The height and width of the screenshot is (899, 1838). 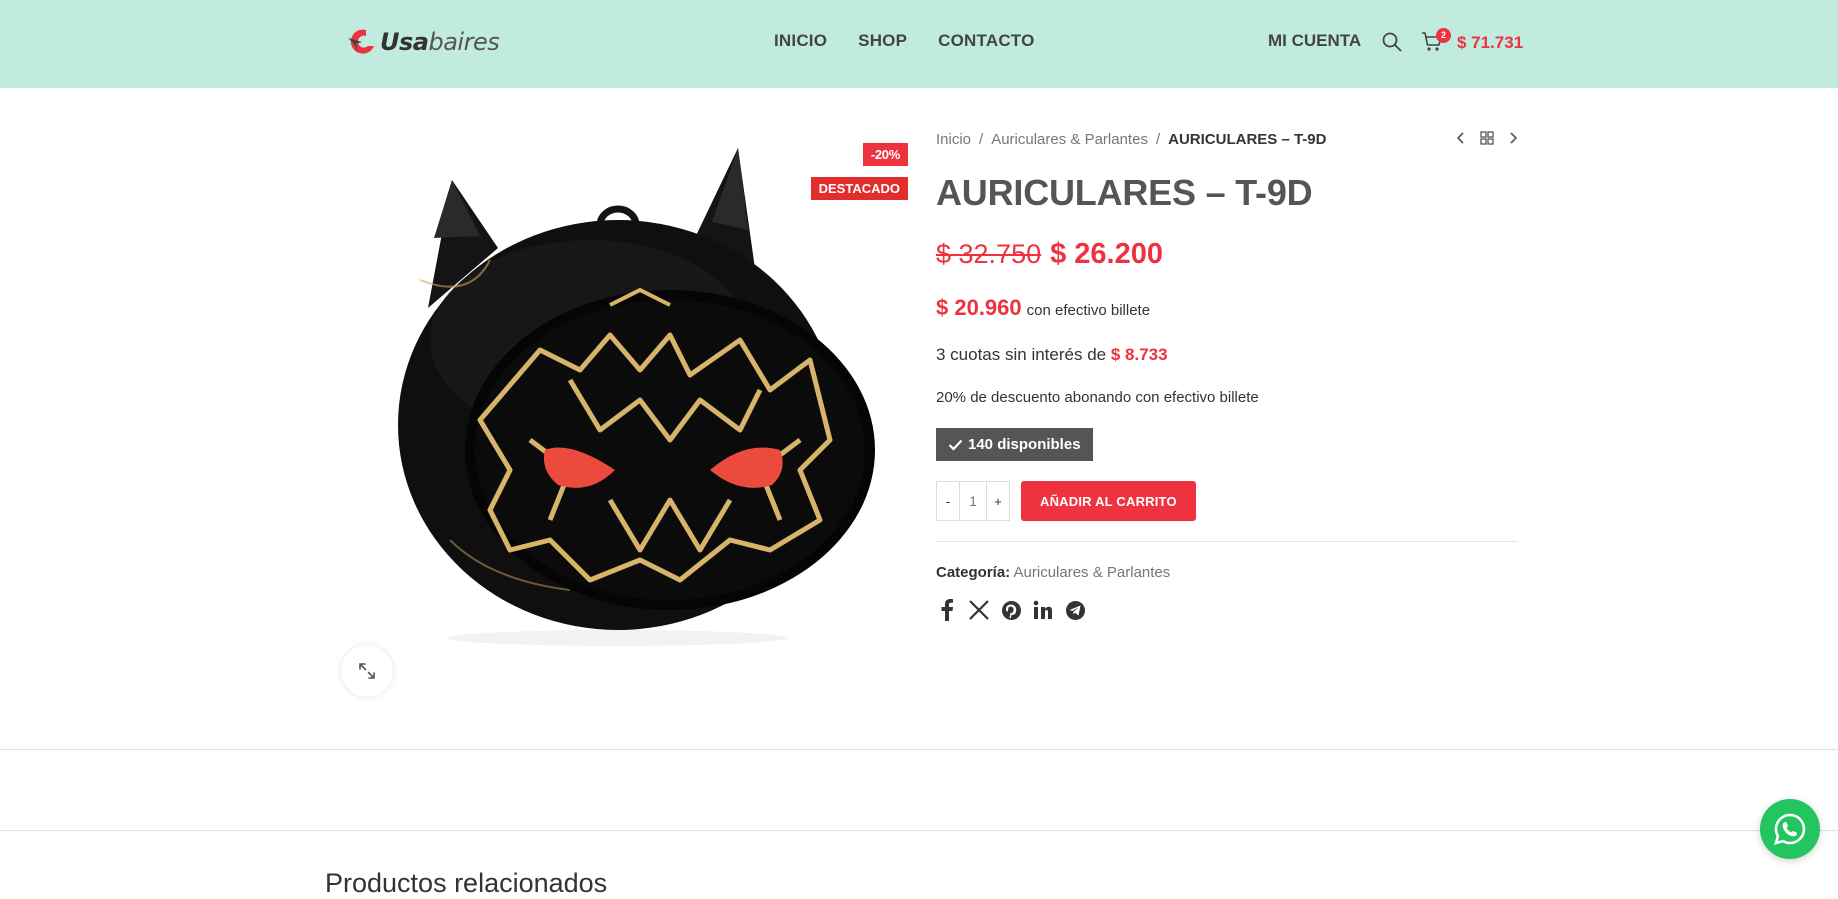 I want to click on related-products-heading: Productos relacionados, so click(x=466, y=883).